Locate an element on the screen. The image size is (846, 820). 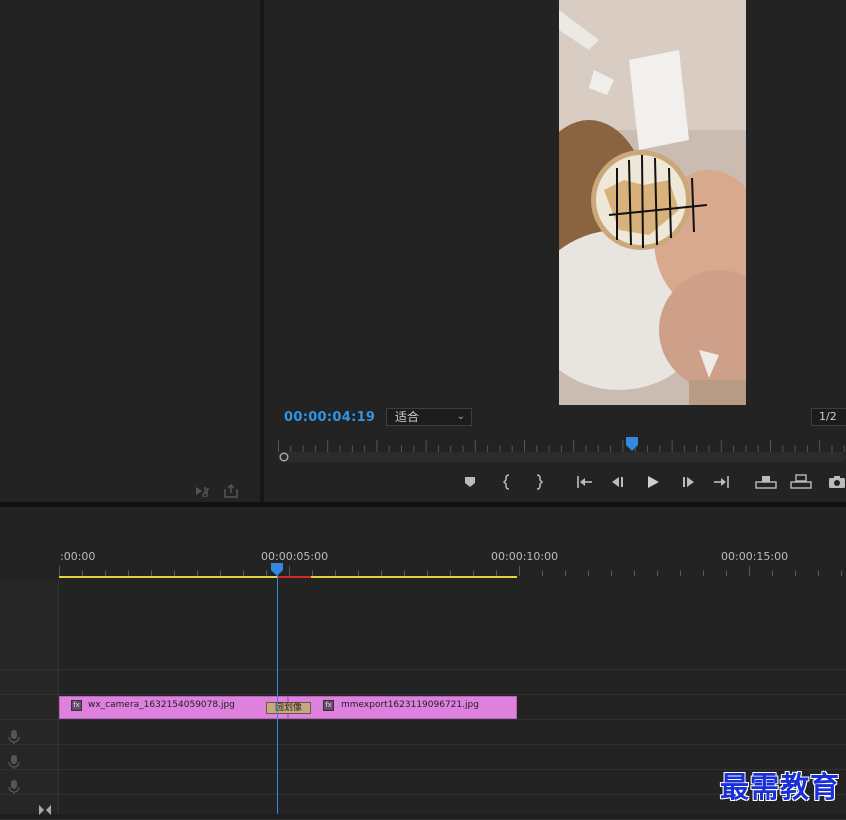
mark-out-icon is located at coordinates (540, 482).